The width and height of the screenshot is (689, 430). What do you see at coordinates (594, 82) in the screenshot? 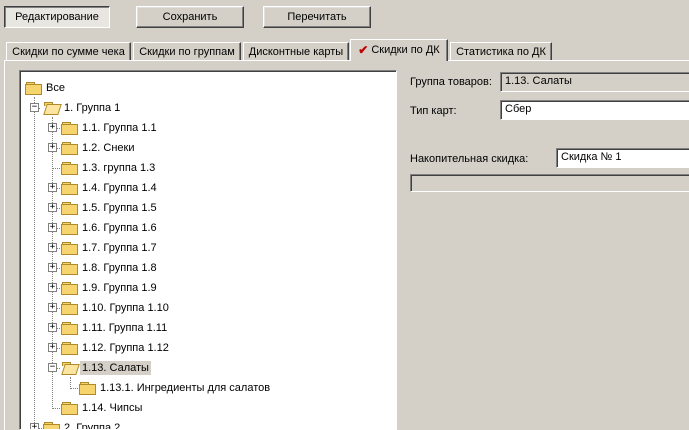
I see `product-group-field: 1.13. Салаты` at bounding box center [594, 82].